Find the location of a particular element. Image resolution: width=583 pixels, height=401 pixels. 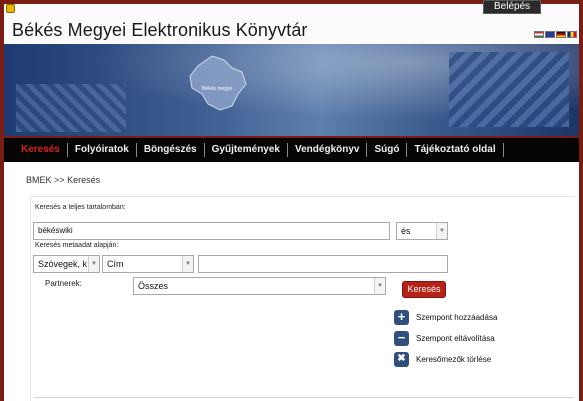

fulltext-search-input: békéswiki is located at coordinates (211, 231).